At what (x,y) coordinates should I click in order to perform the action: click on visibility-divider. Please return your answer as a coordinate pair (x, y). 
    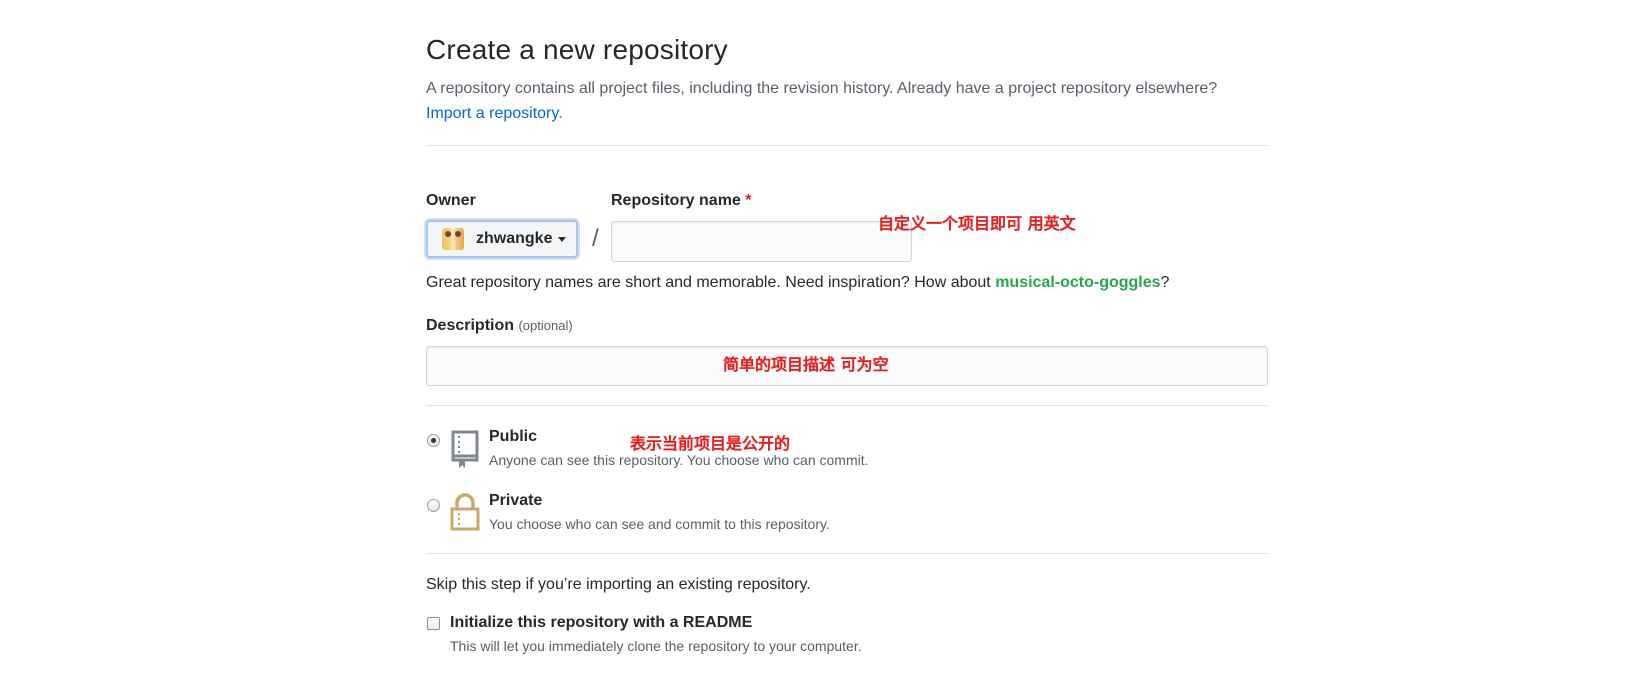
    Looking at the image, I should click on (847, 553).